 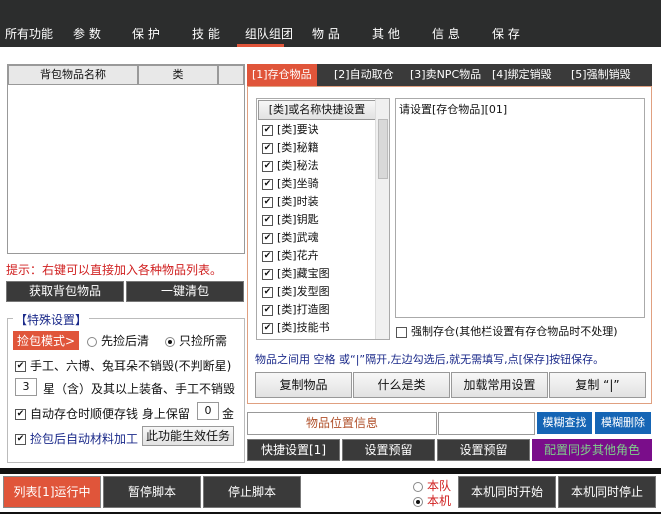 I want to click on nav-skills: 技 能, so click(x=206, y=33).